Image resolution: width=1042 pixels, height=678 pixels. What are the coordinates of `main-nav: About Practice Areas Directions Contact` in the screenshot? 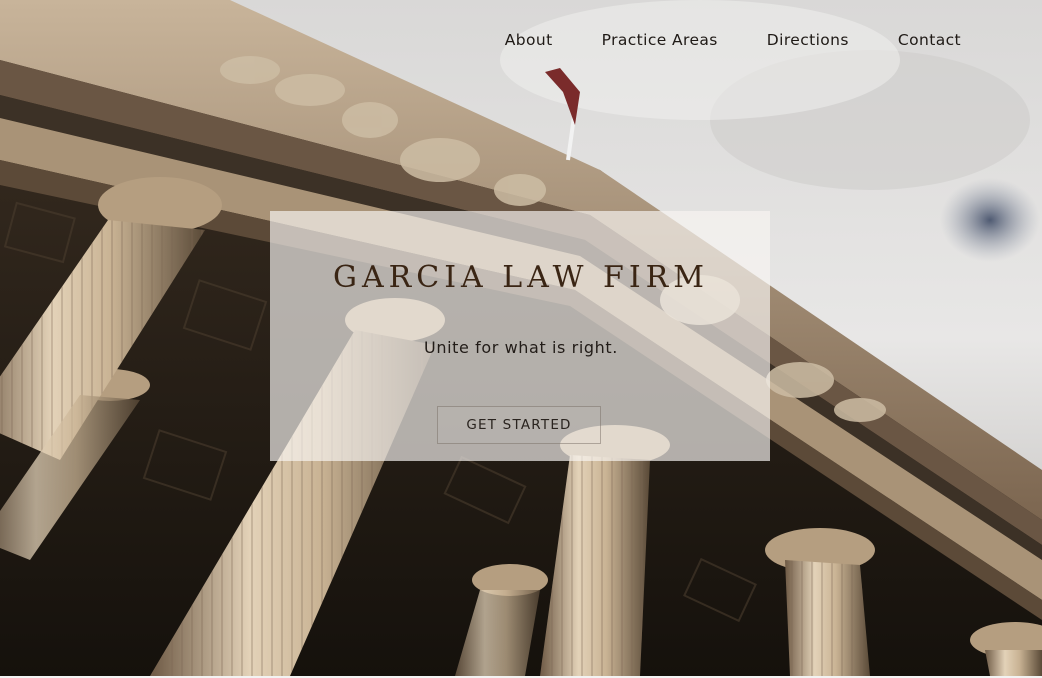 It's located at (733, 40).